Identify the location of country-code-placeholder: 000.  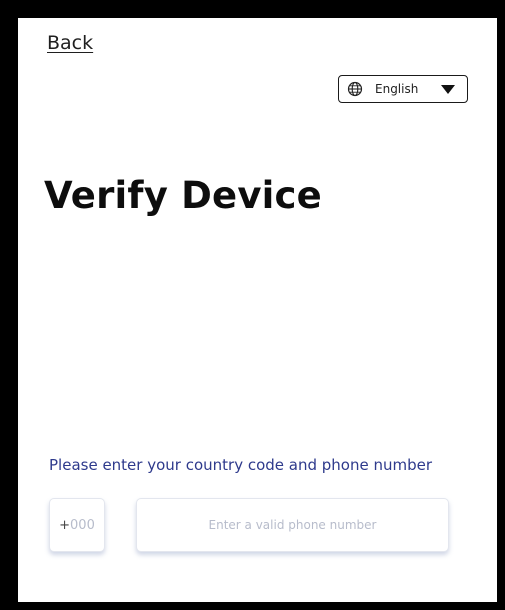
(82, 525).